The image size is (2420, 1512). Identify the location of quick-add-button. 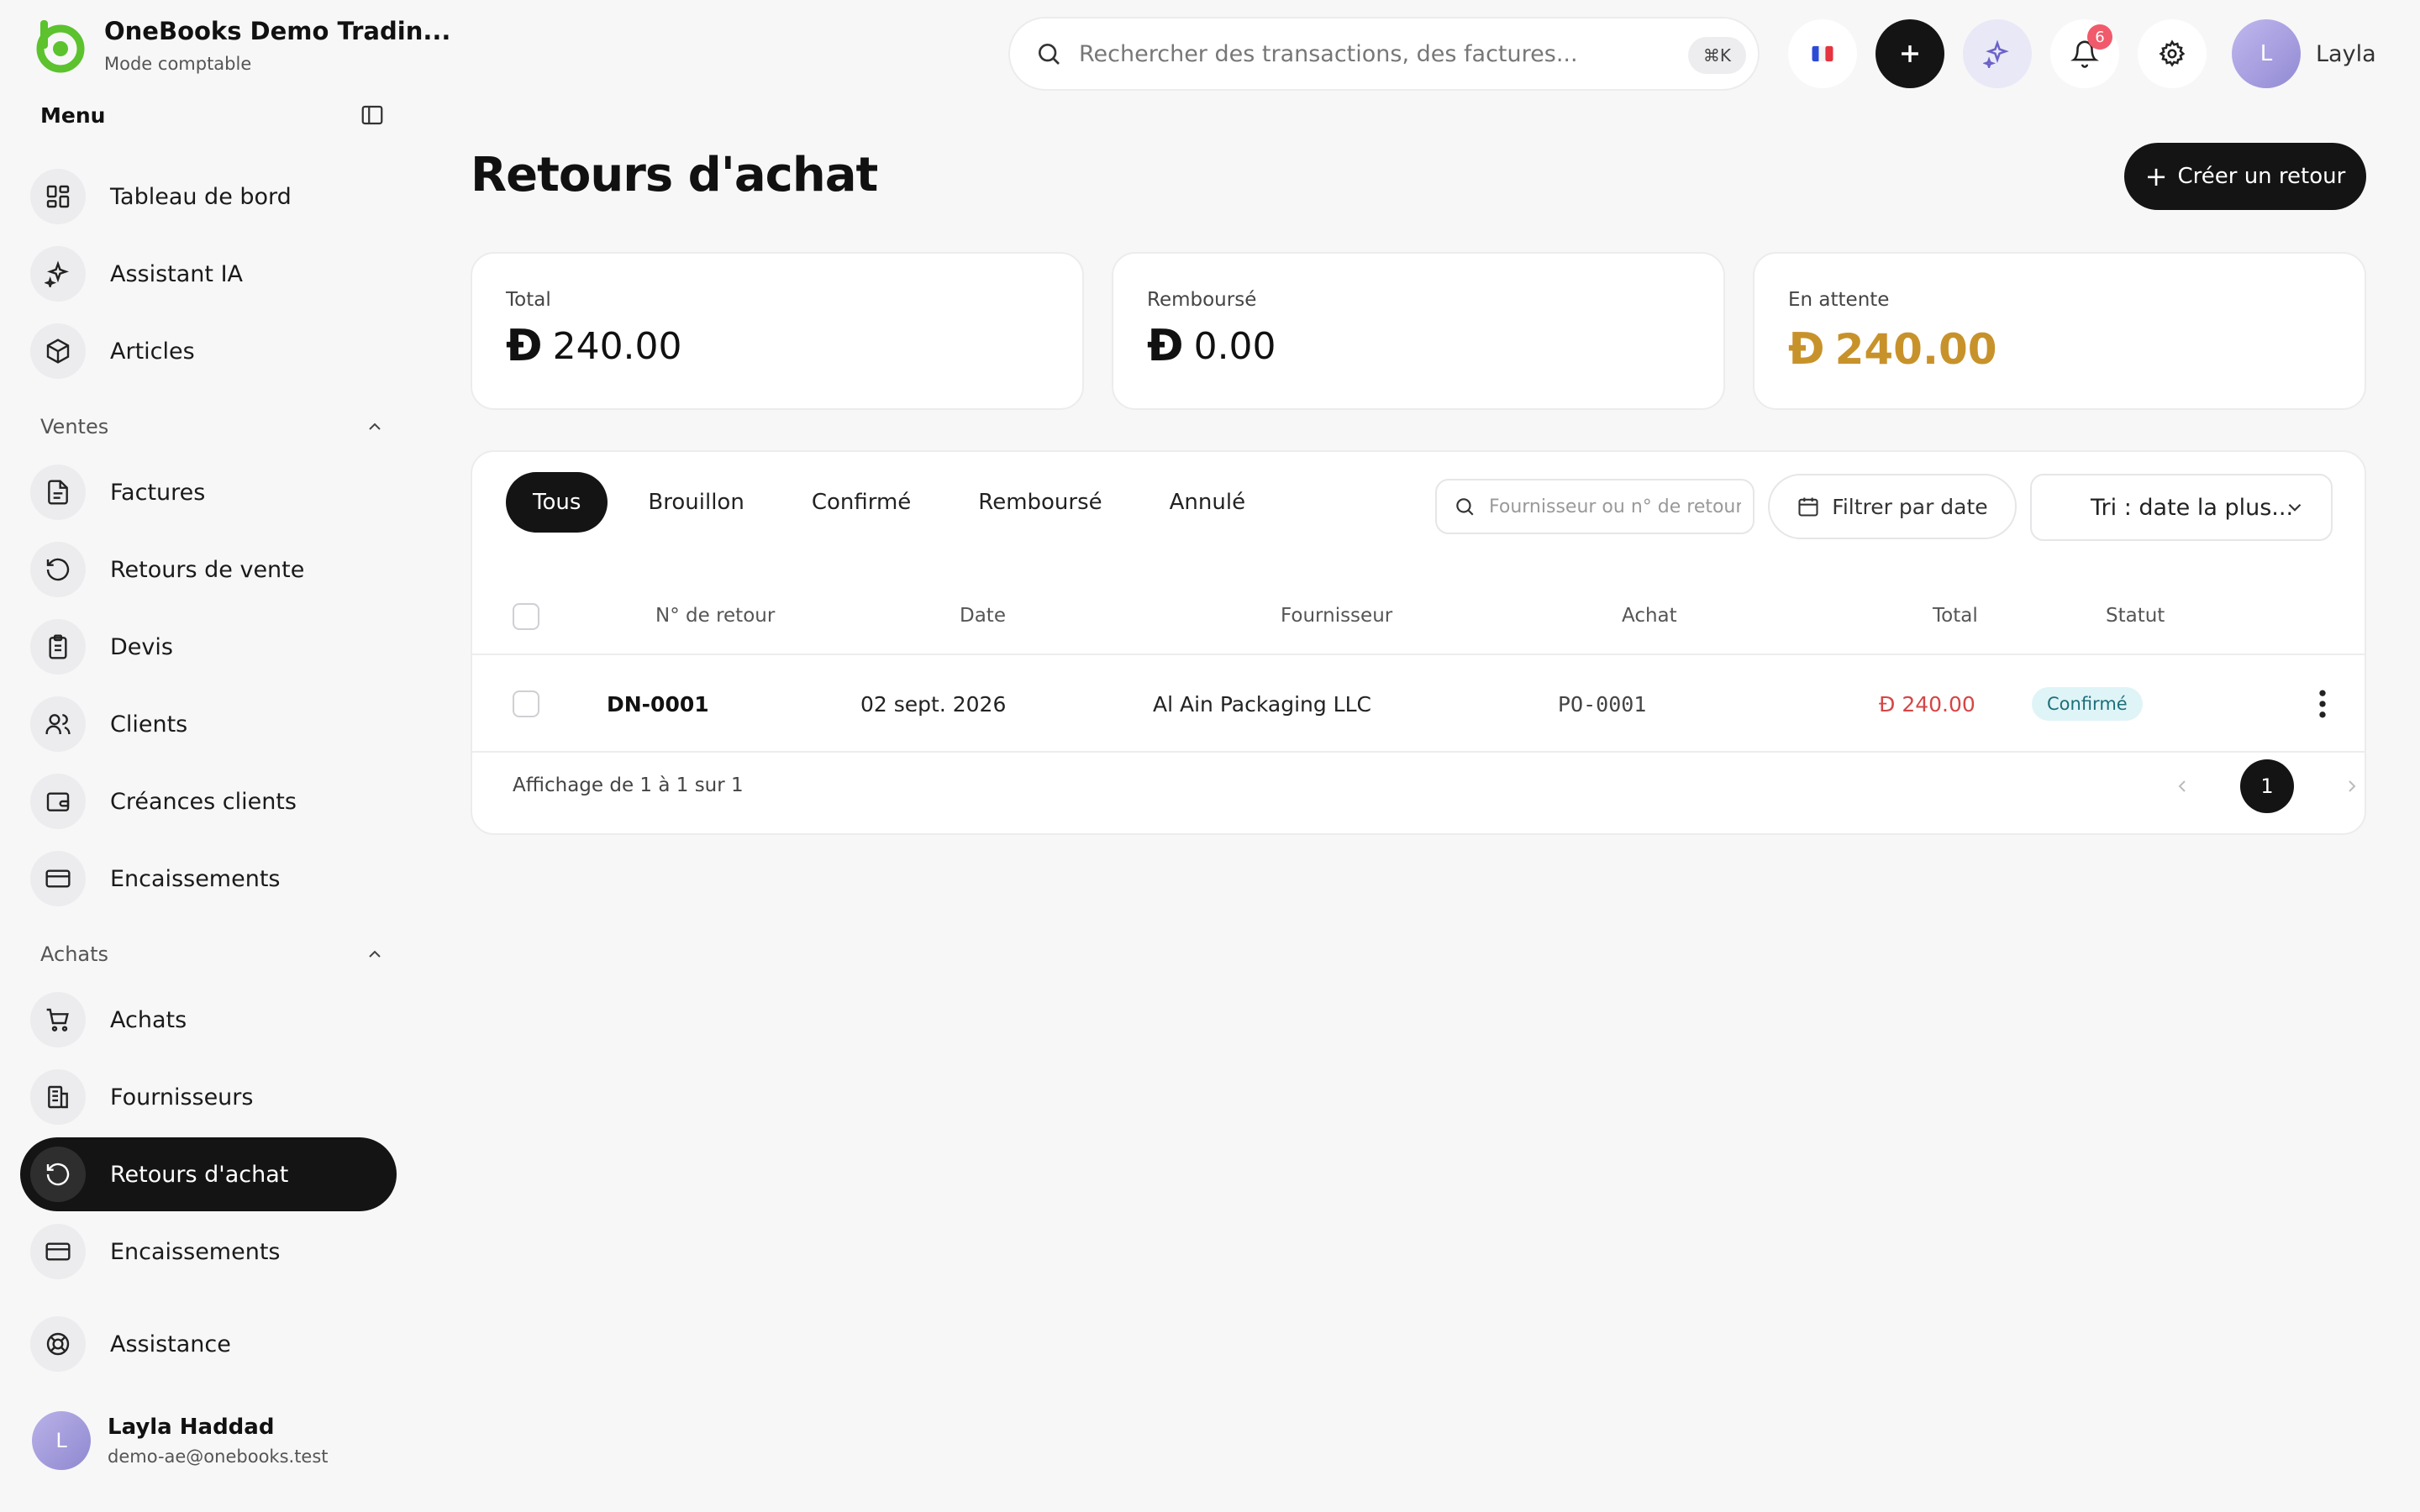
(1910, 53).